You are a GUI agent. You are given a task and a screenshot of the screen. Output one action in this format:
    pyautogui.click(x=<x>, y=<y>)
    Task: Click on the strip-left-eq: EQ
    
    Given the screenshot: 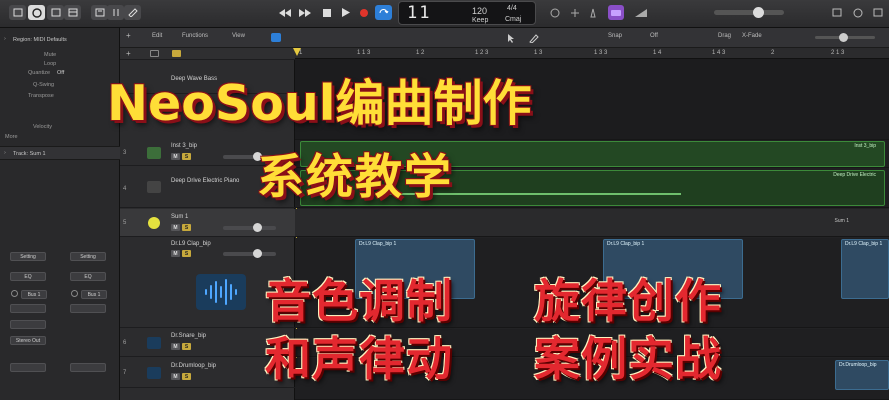 What is the action you would take?
    pyautogui.click(x=28, y=276)
    